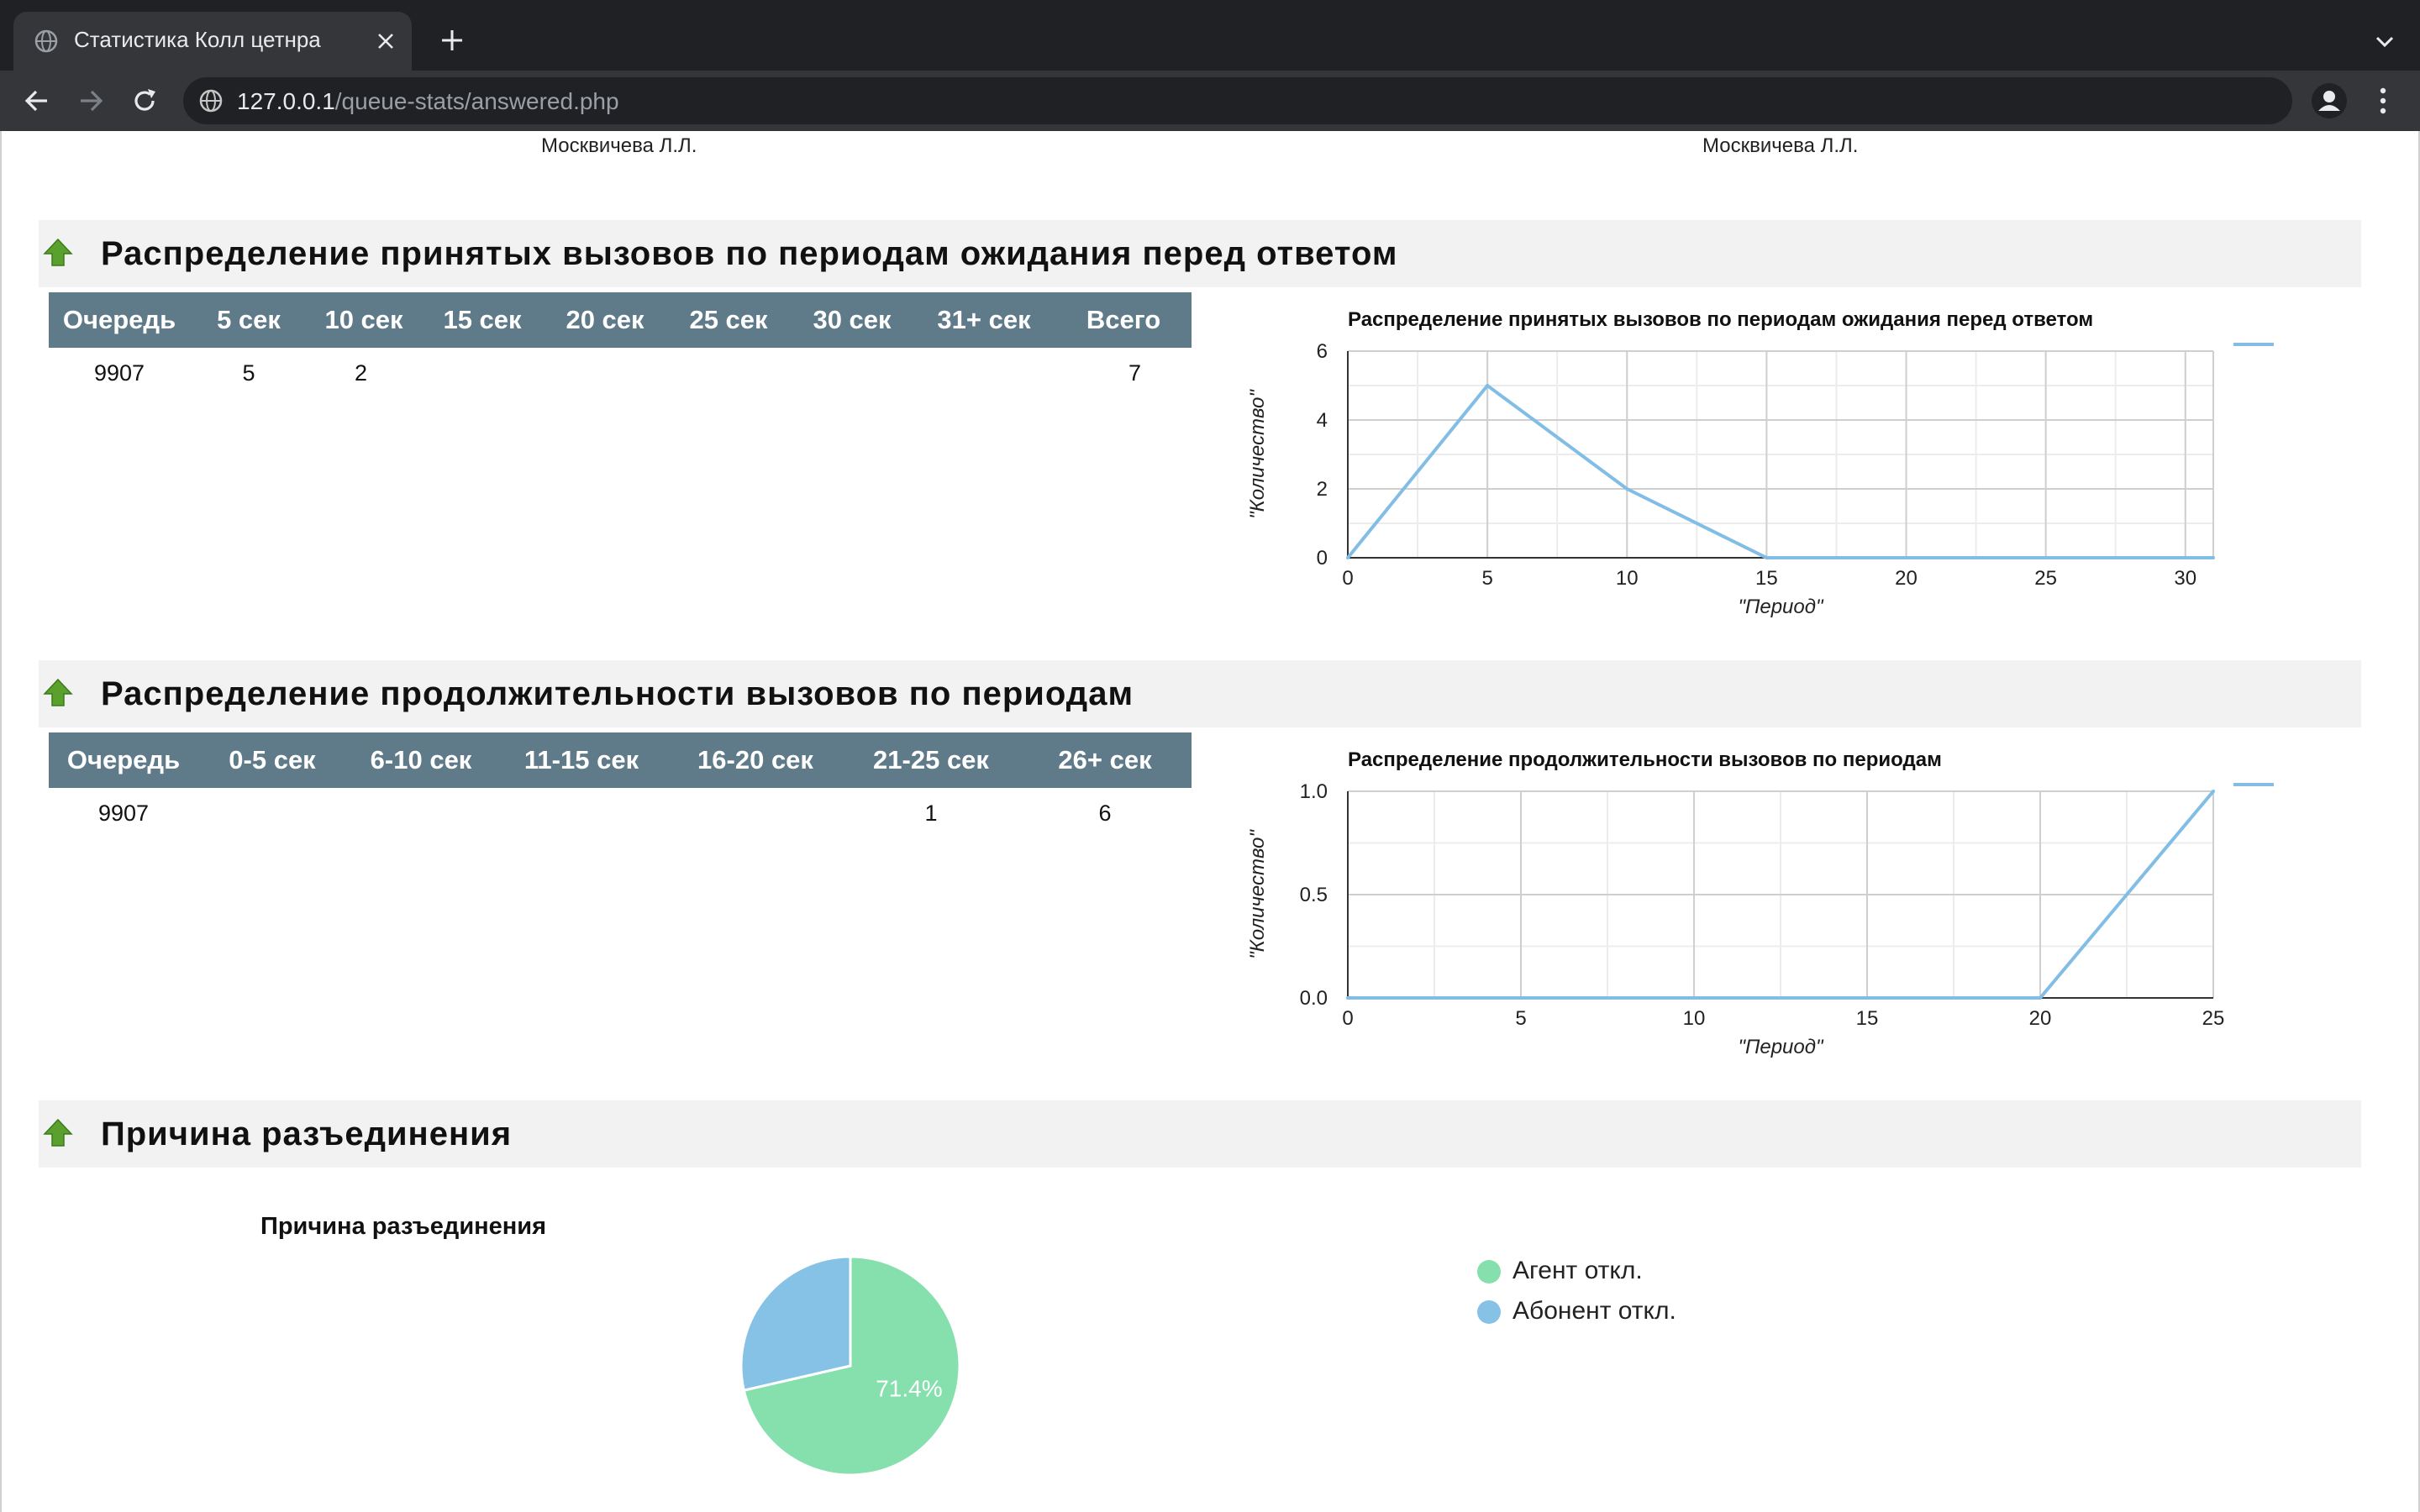 This screenshot has width=2420, height=1512. Describe the element at coordinates (853, 320) in the screenshot. I see `column-header: 30 сек` at that location.